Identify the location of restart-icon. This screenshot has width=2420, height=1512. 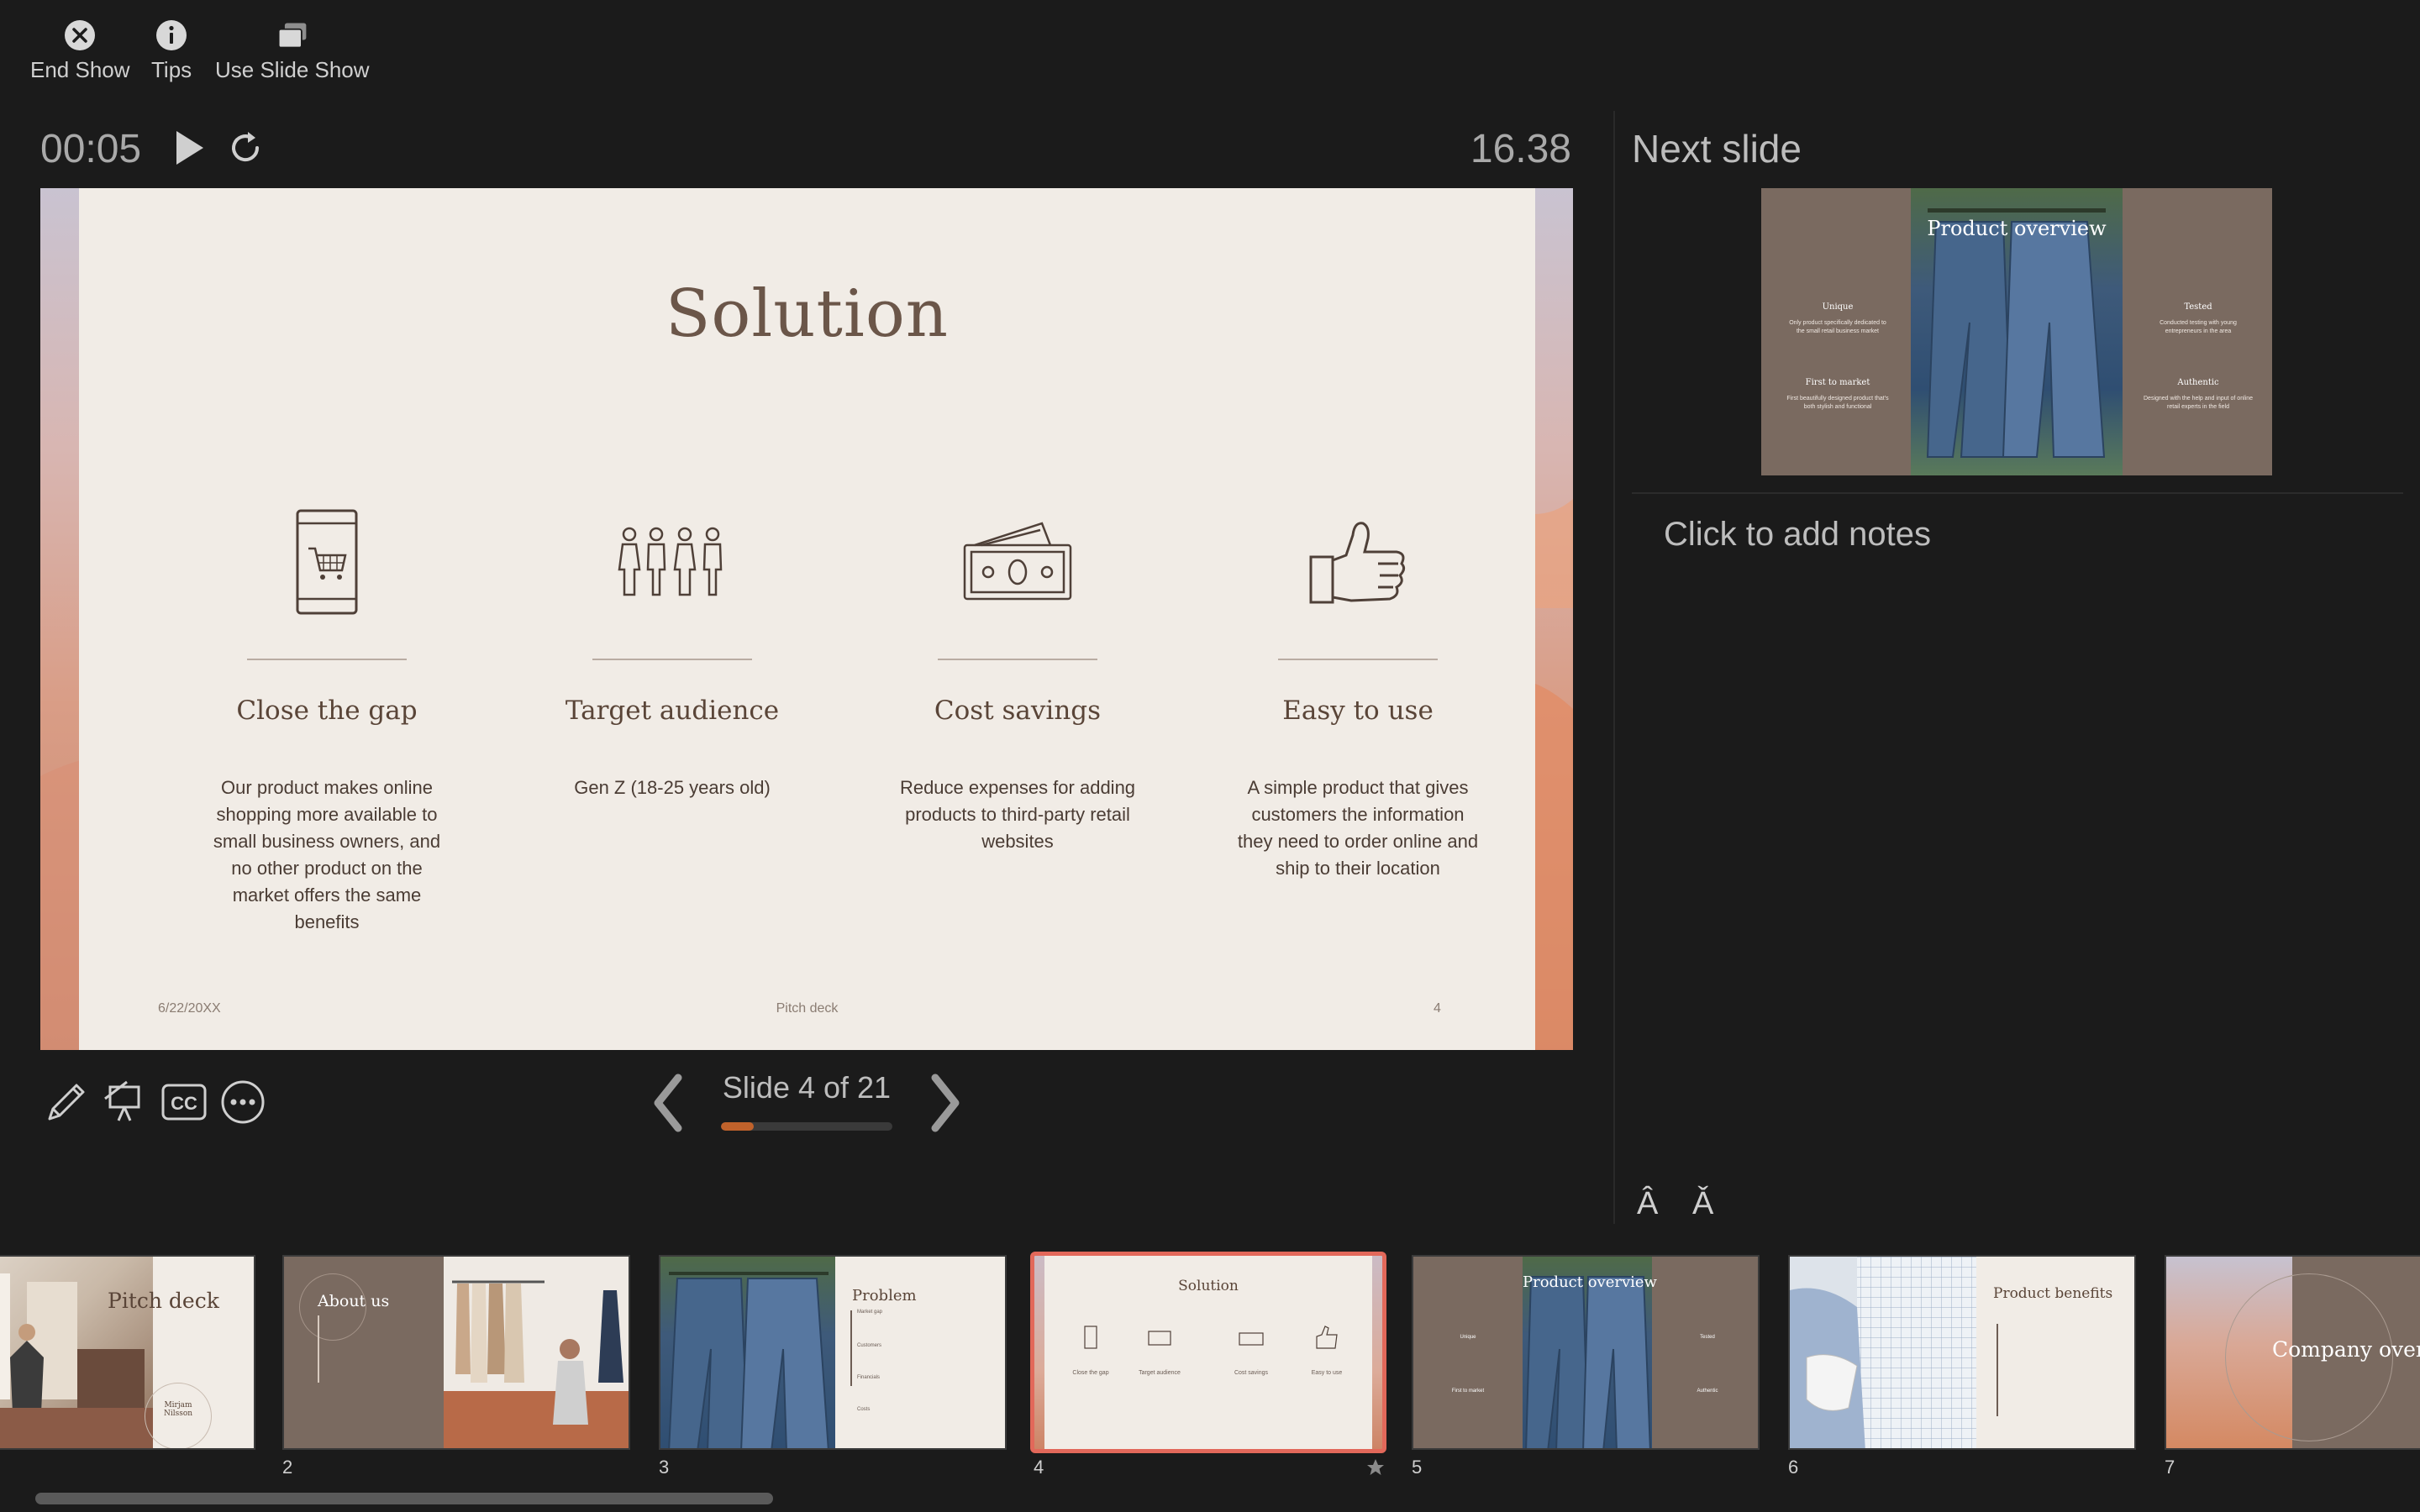
(246, 147).